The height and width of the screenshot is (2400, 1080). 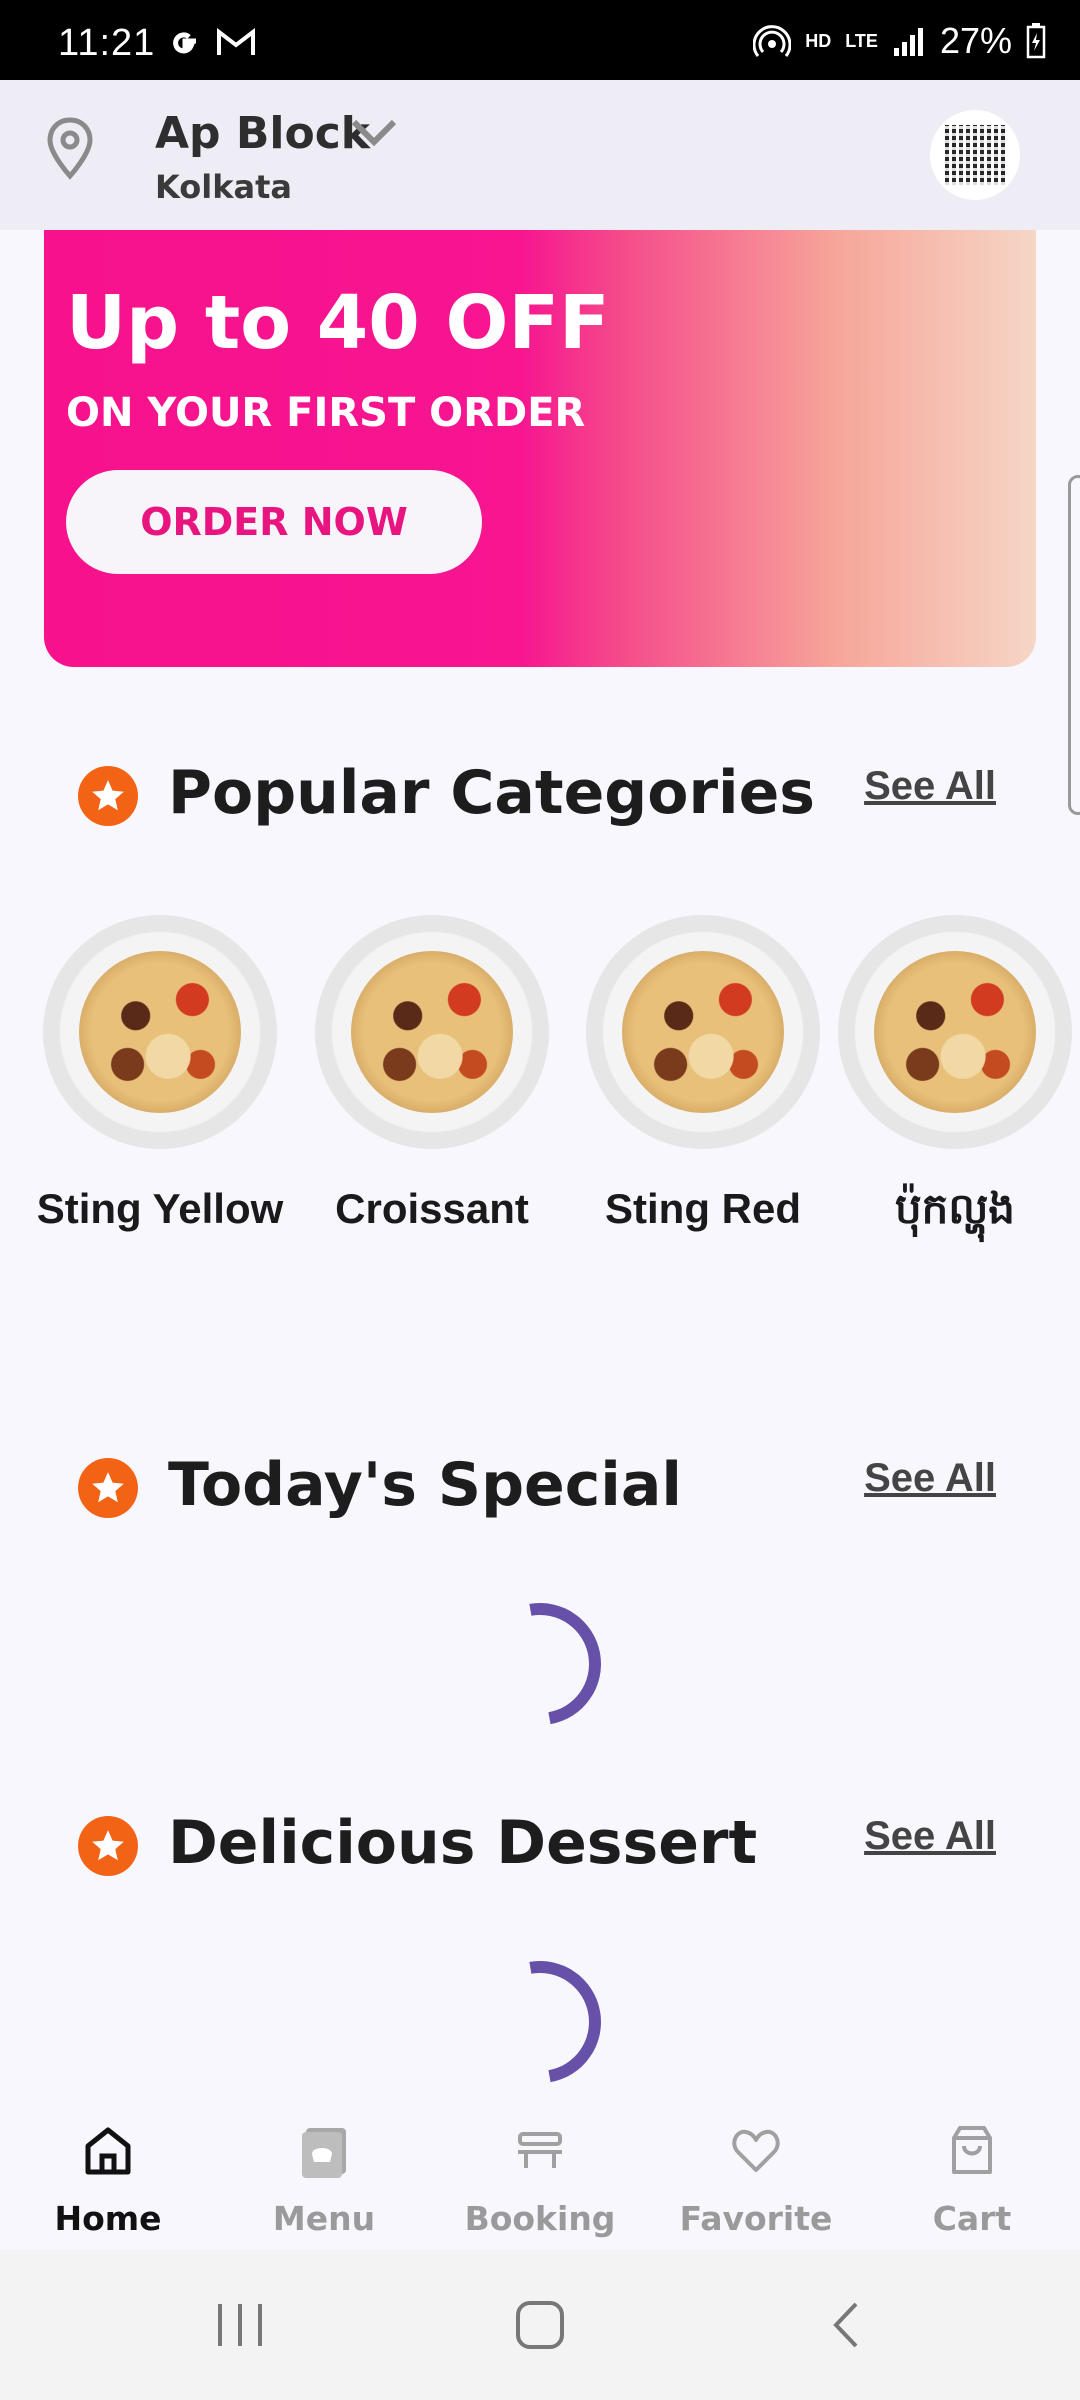 What do you see at coordinates (540, 40) in the screenshot?
I see `status-bar: 11:21 HD LTE 27%` at bounding box center [540, 40].